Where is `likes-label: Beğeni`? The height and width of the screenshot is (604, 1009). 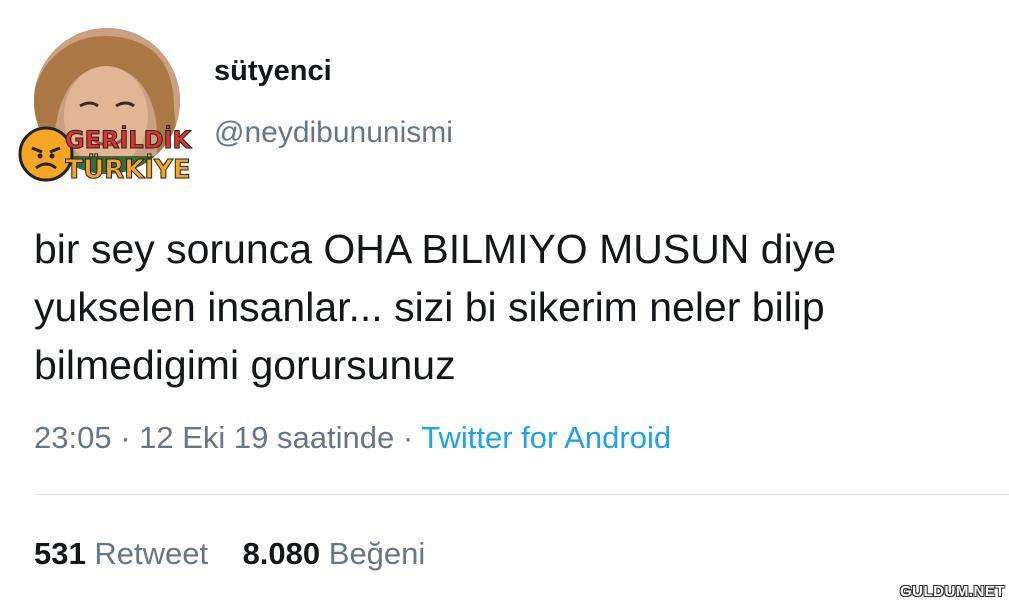
likes-label: Beğeni is located at coordinates (377, 553).